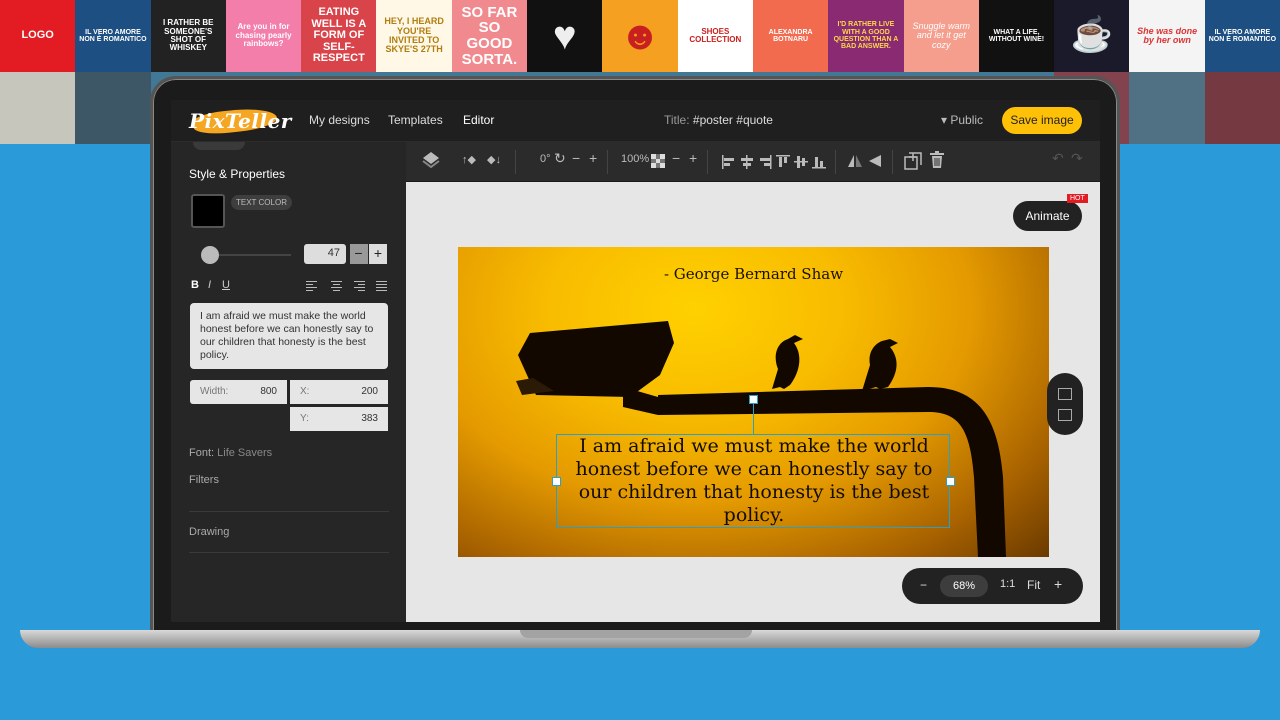 The height and width of the screenshot is (720, 1280). I want to click on animate-button: Animate, so click(1047, 216).